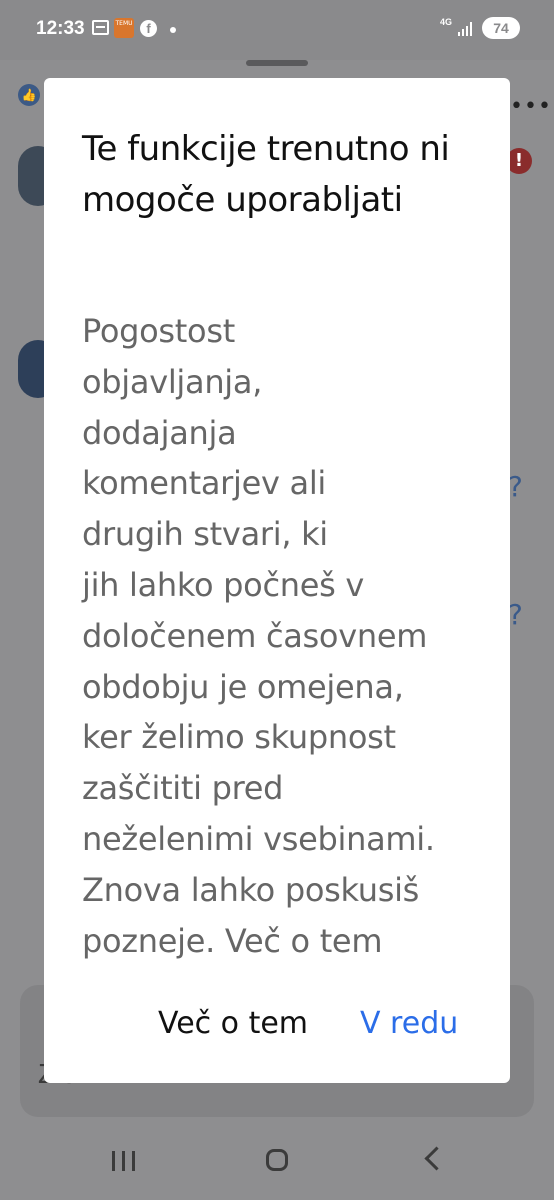 Image resolution: width=554 pixels, height=1200 pixels. I want to click on like-icon: 👍, so click(29, 95).